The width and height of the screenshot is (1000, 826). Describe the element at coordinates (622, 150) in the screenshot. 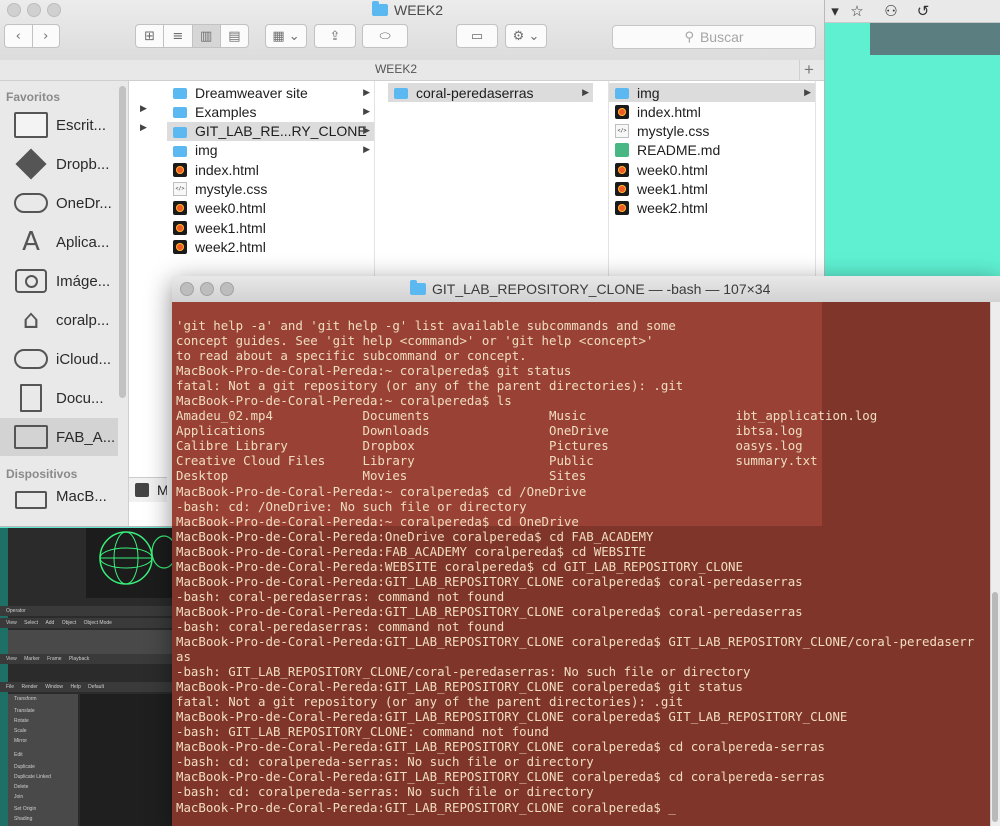

I see `markdown-file-icon` at that location.